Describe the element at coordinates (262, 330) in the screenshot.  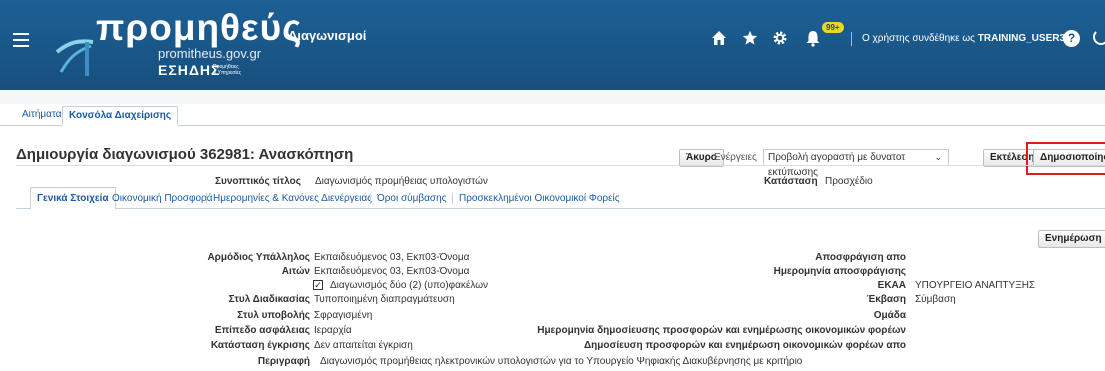
I see `field-label-security-level: Επίπεδο ασφάλειας` at that location.